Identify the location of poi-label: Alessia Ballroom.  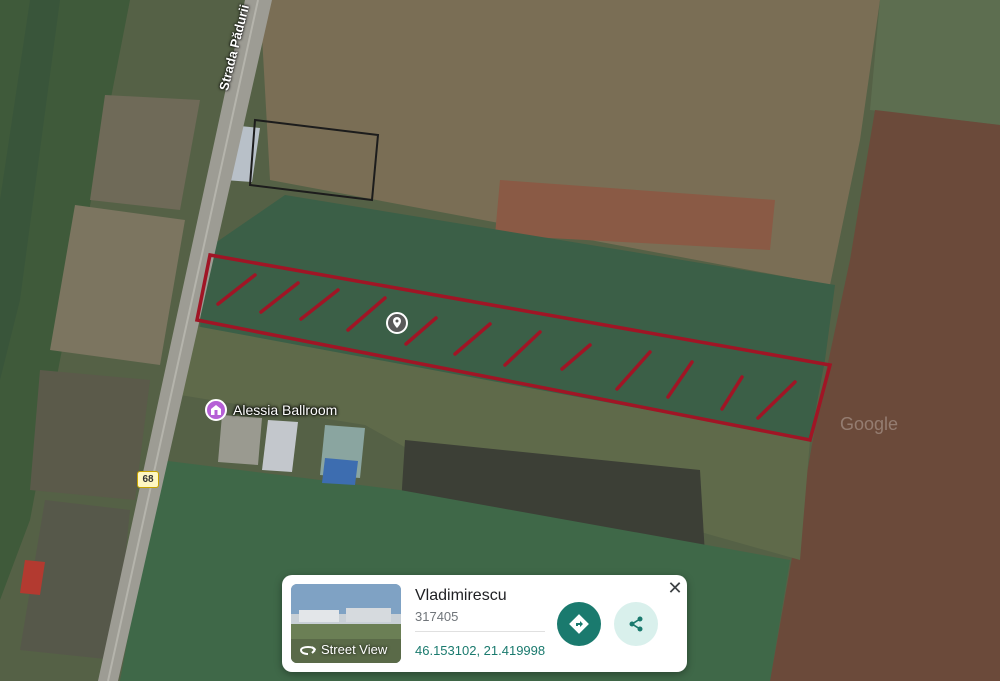
(285, 410).